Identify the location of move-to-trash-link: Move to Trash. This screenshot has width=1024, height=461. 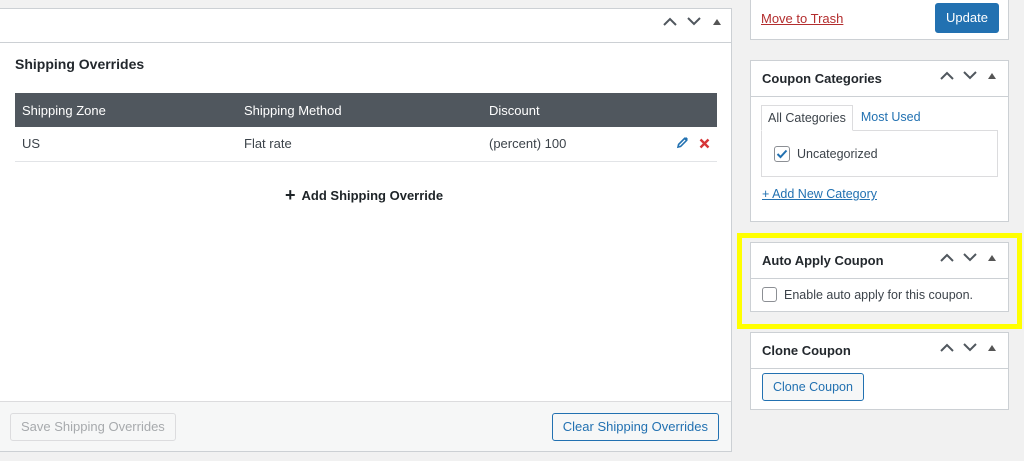
(802, 18).